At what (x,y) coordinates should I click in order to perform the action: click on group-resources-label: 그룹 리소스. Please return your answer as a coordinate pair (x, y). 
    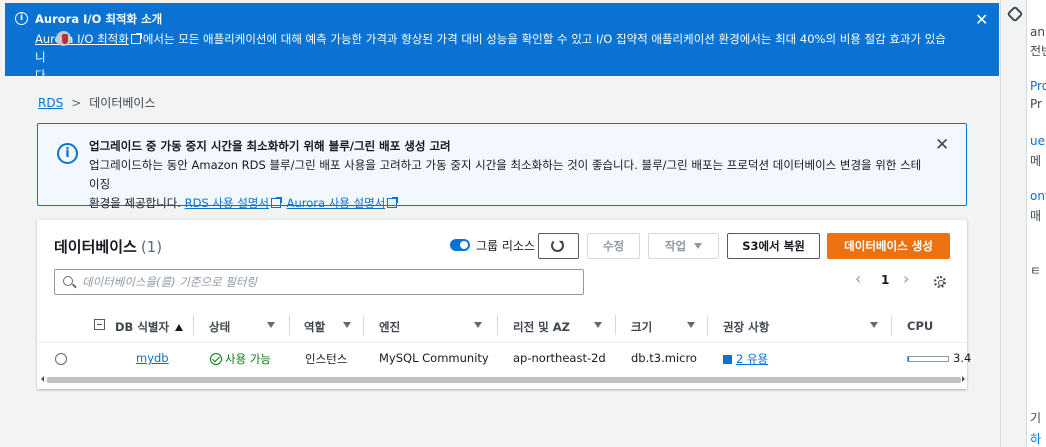
    Looking at the image, I should click on (506, 246).